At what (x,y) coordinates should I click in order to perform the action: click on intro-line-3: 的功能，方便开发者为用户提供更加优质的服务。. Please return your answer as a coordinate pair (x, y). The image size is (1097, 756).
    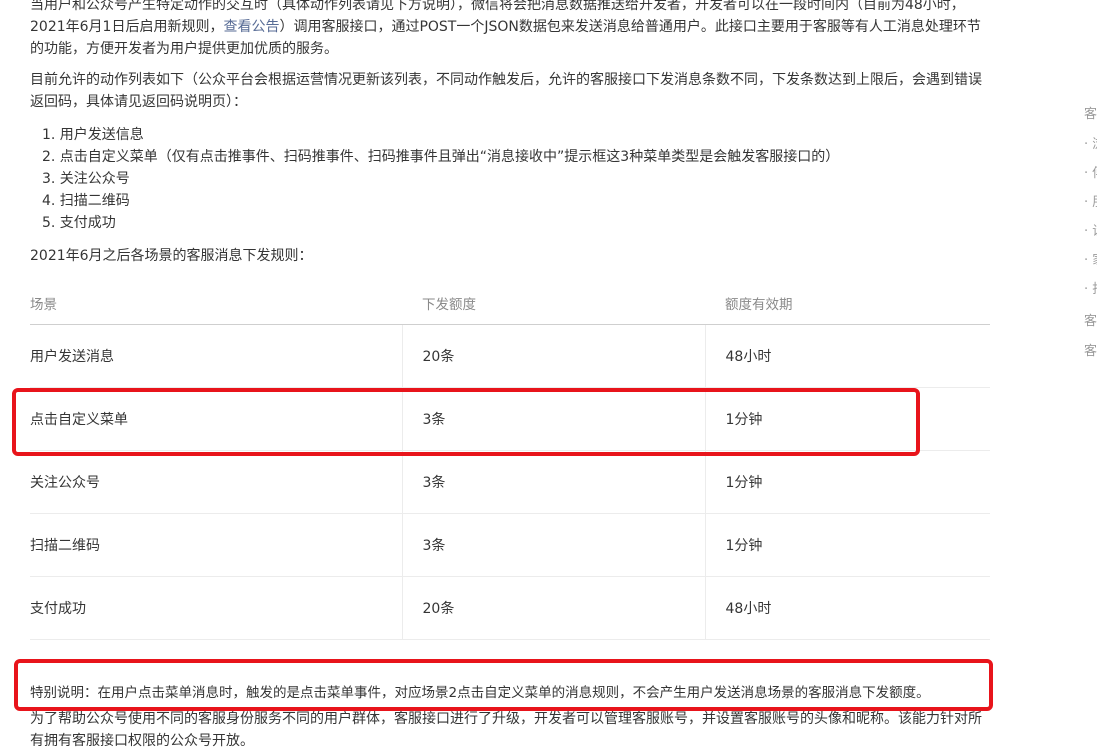
    Looking at the image, I should click on (184, 49).